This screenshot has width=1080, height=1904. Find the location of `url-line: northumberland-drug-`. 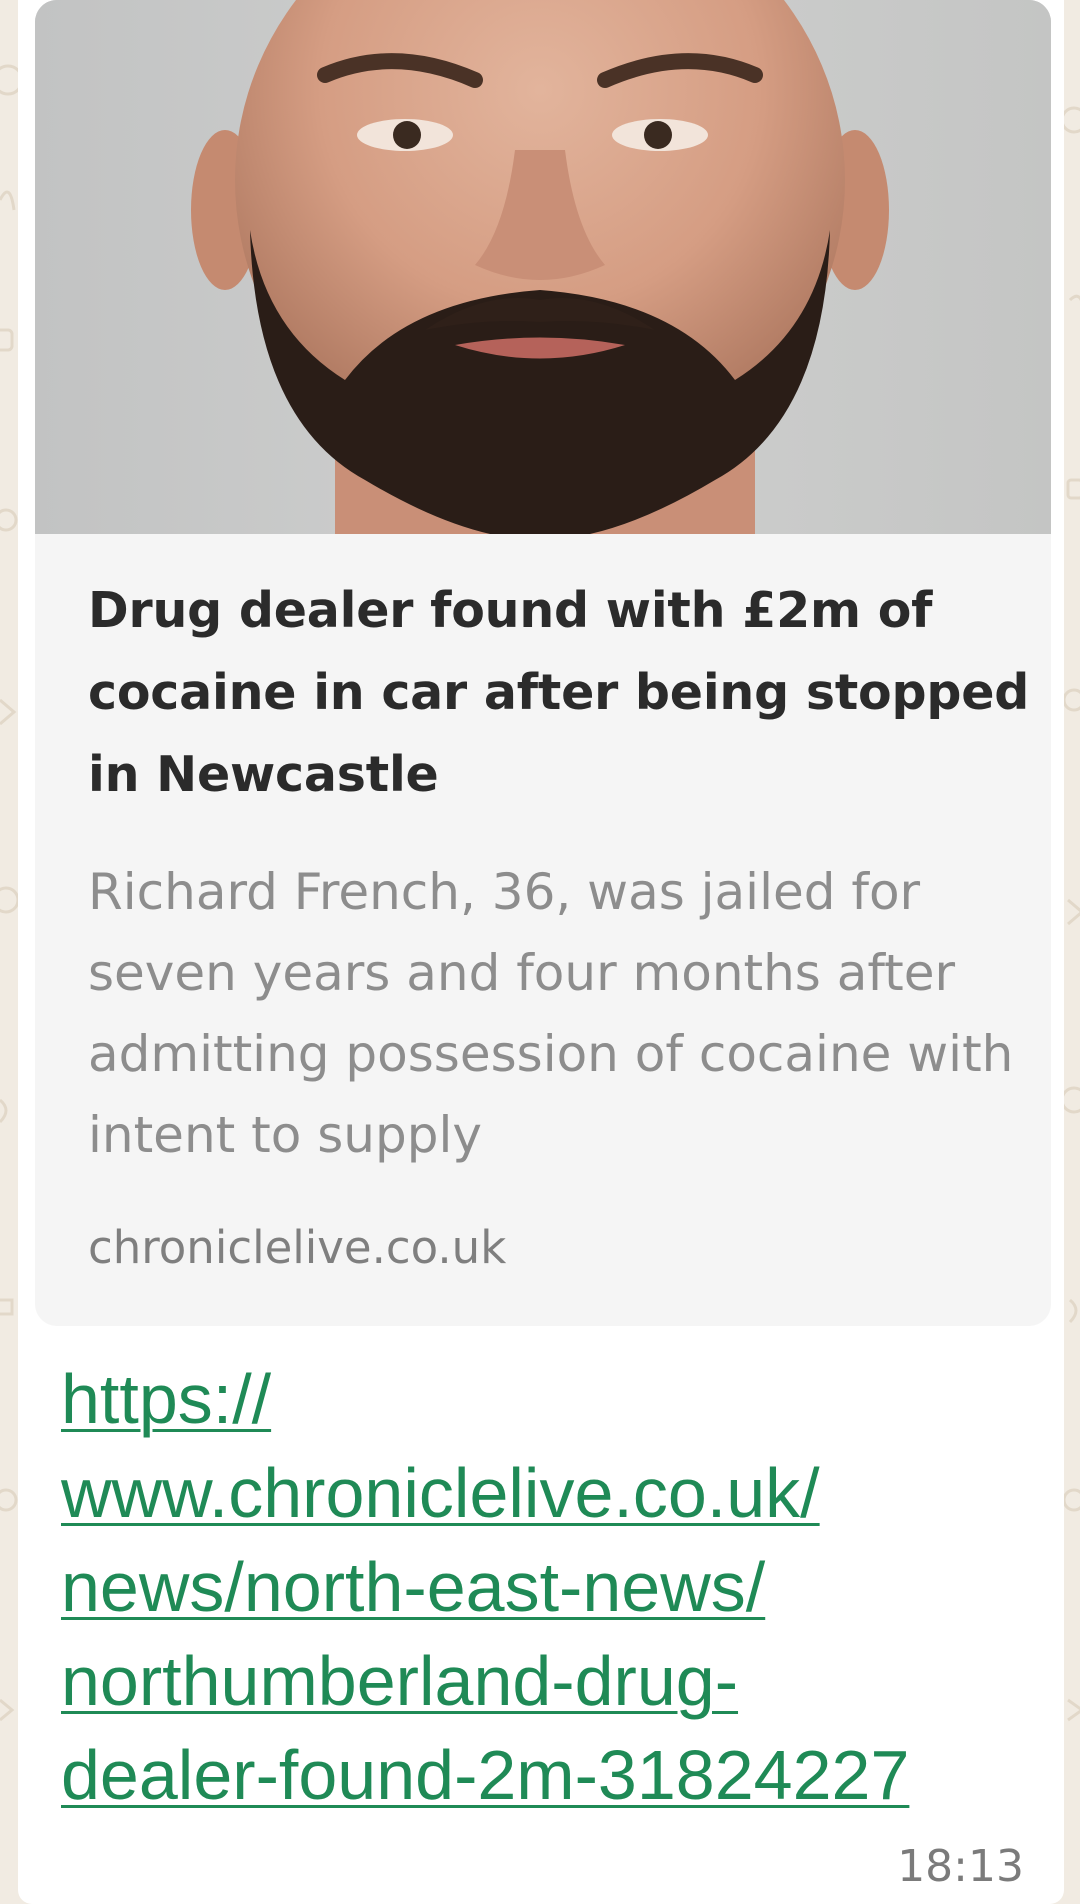

url-line: northumberland-drug- is located at coordinates (551, 1681).